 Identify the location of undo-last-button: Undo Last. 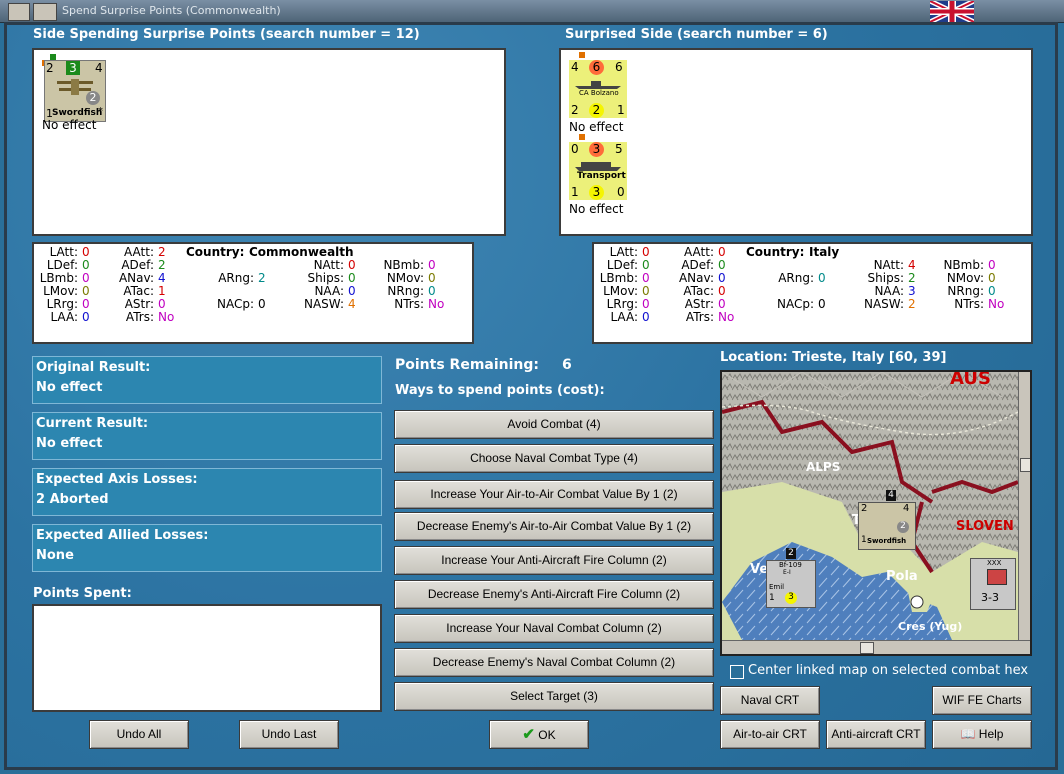
(289, 734).